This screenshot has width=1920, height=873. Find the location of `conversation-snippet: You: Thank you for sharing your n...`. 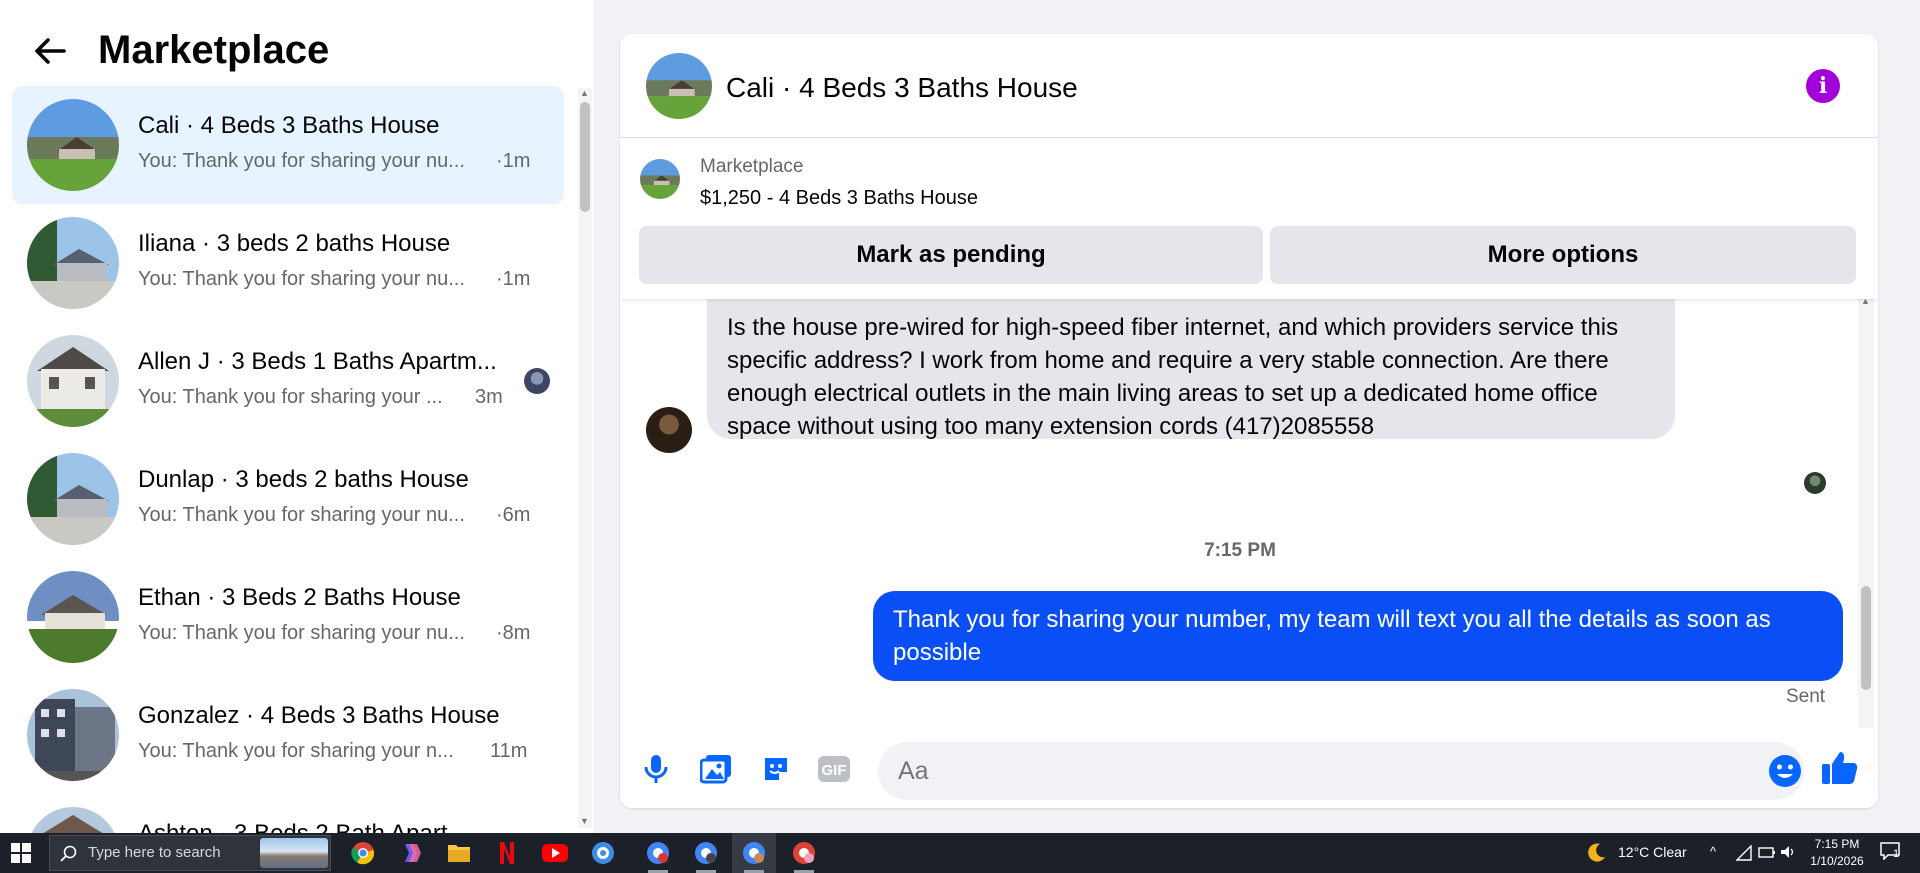

conversation-snippet: You: Thank you for sharing your n... is located at coordinates (296, 751).